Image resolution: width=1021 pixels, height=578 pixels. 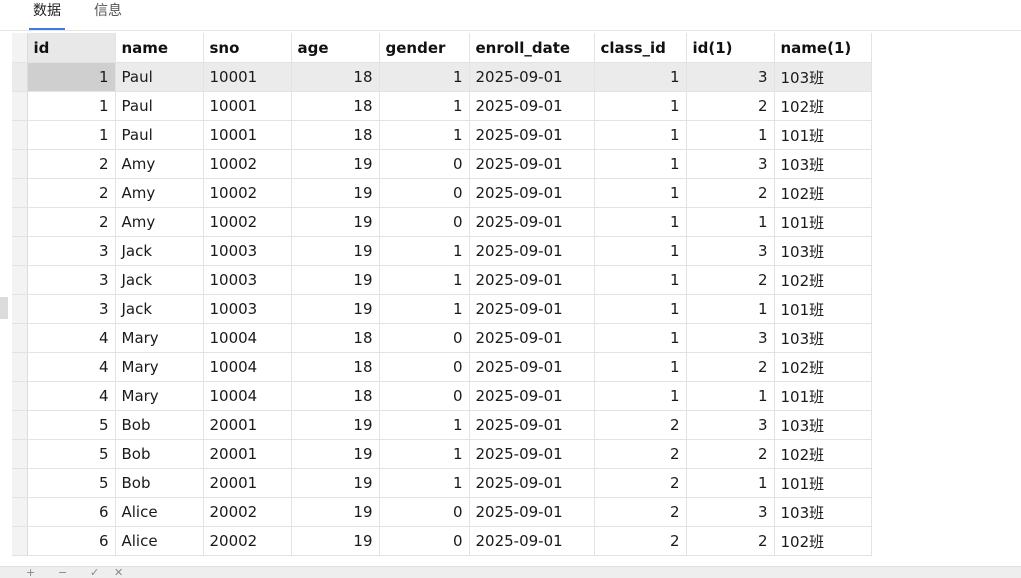 I want to click on table-cell: 20001, so click(x=247, y=425).